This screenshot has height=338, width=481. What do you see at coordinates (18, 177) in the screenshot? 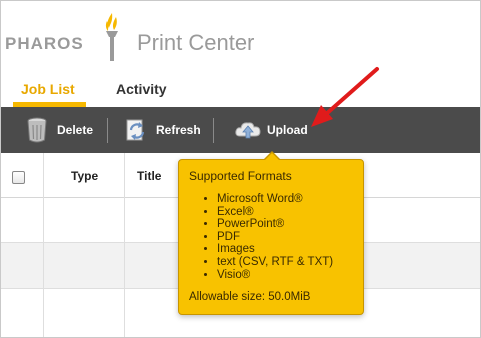
I see `select-all-checkbox` at bounding box center [18, 177].